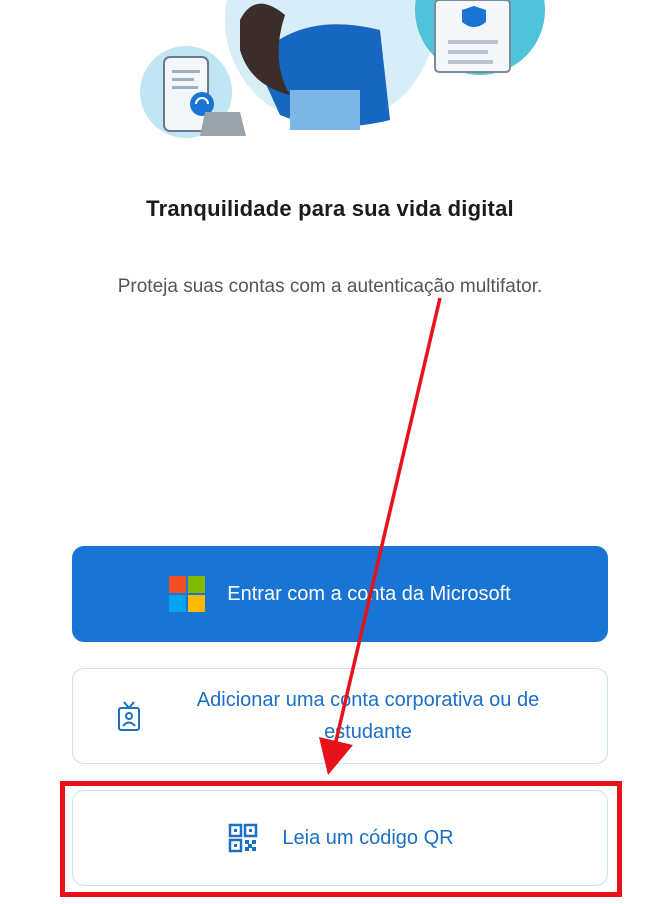 The image size is (660, 904). Describe the element at coordinates (129, 716) in the screenshot. I see `id-badge-icon` at that location.